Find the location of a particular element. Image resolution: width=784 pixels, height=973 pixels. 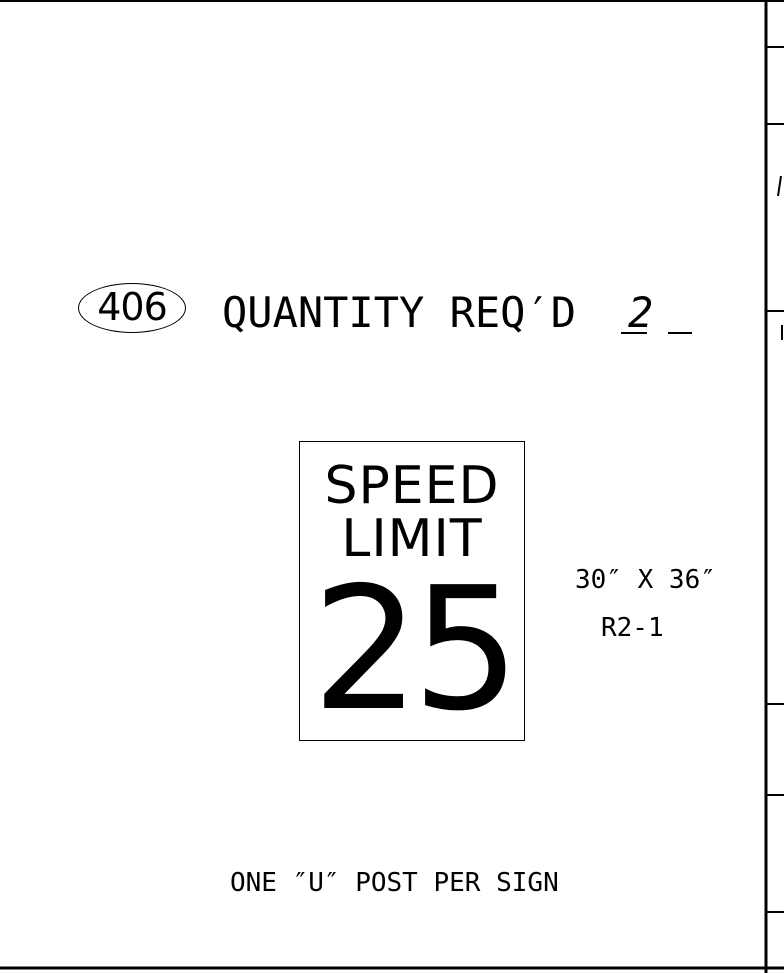

item-callout: 406 is located at coordinates (132, 308).